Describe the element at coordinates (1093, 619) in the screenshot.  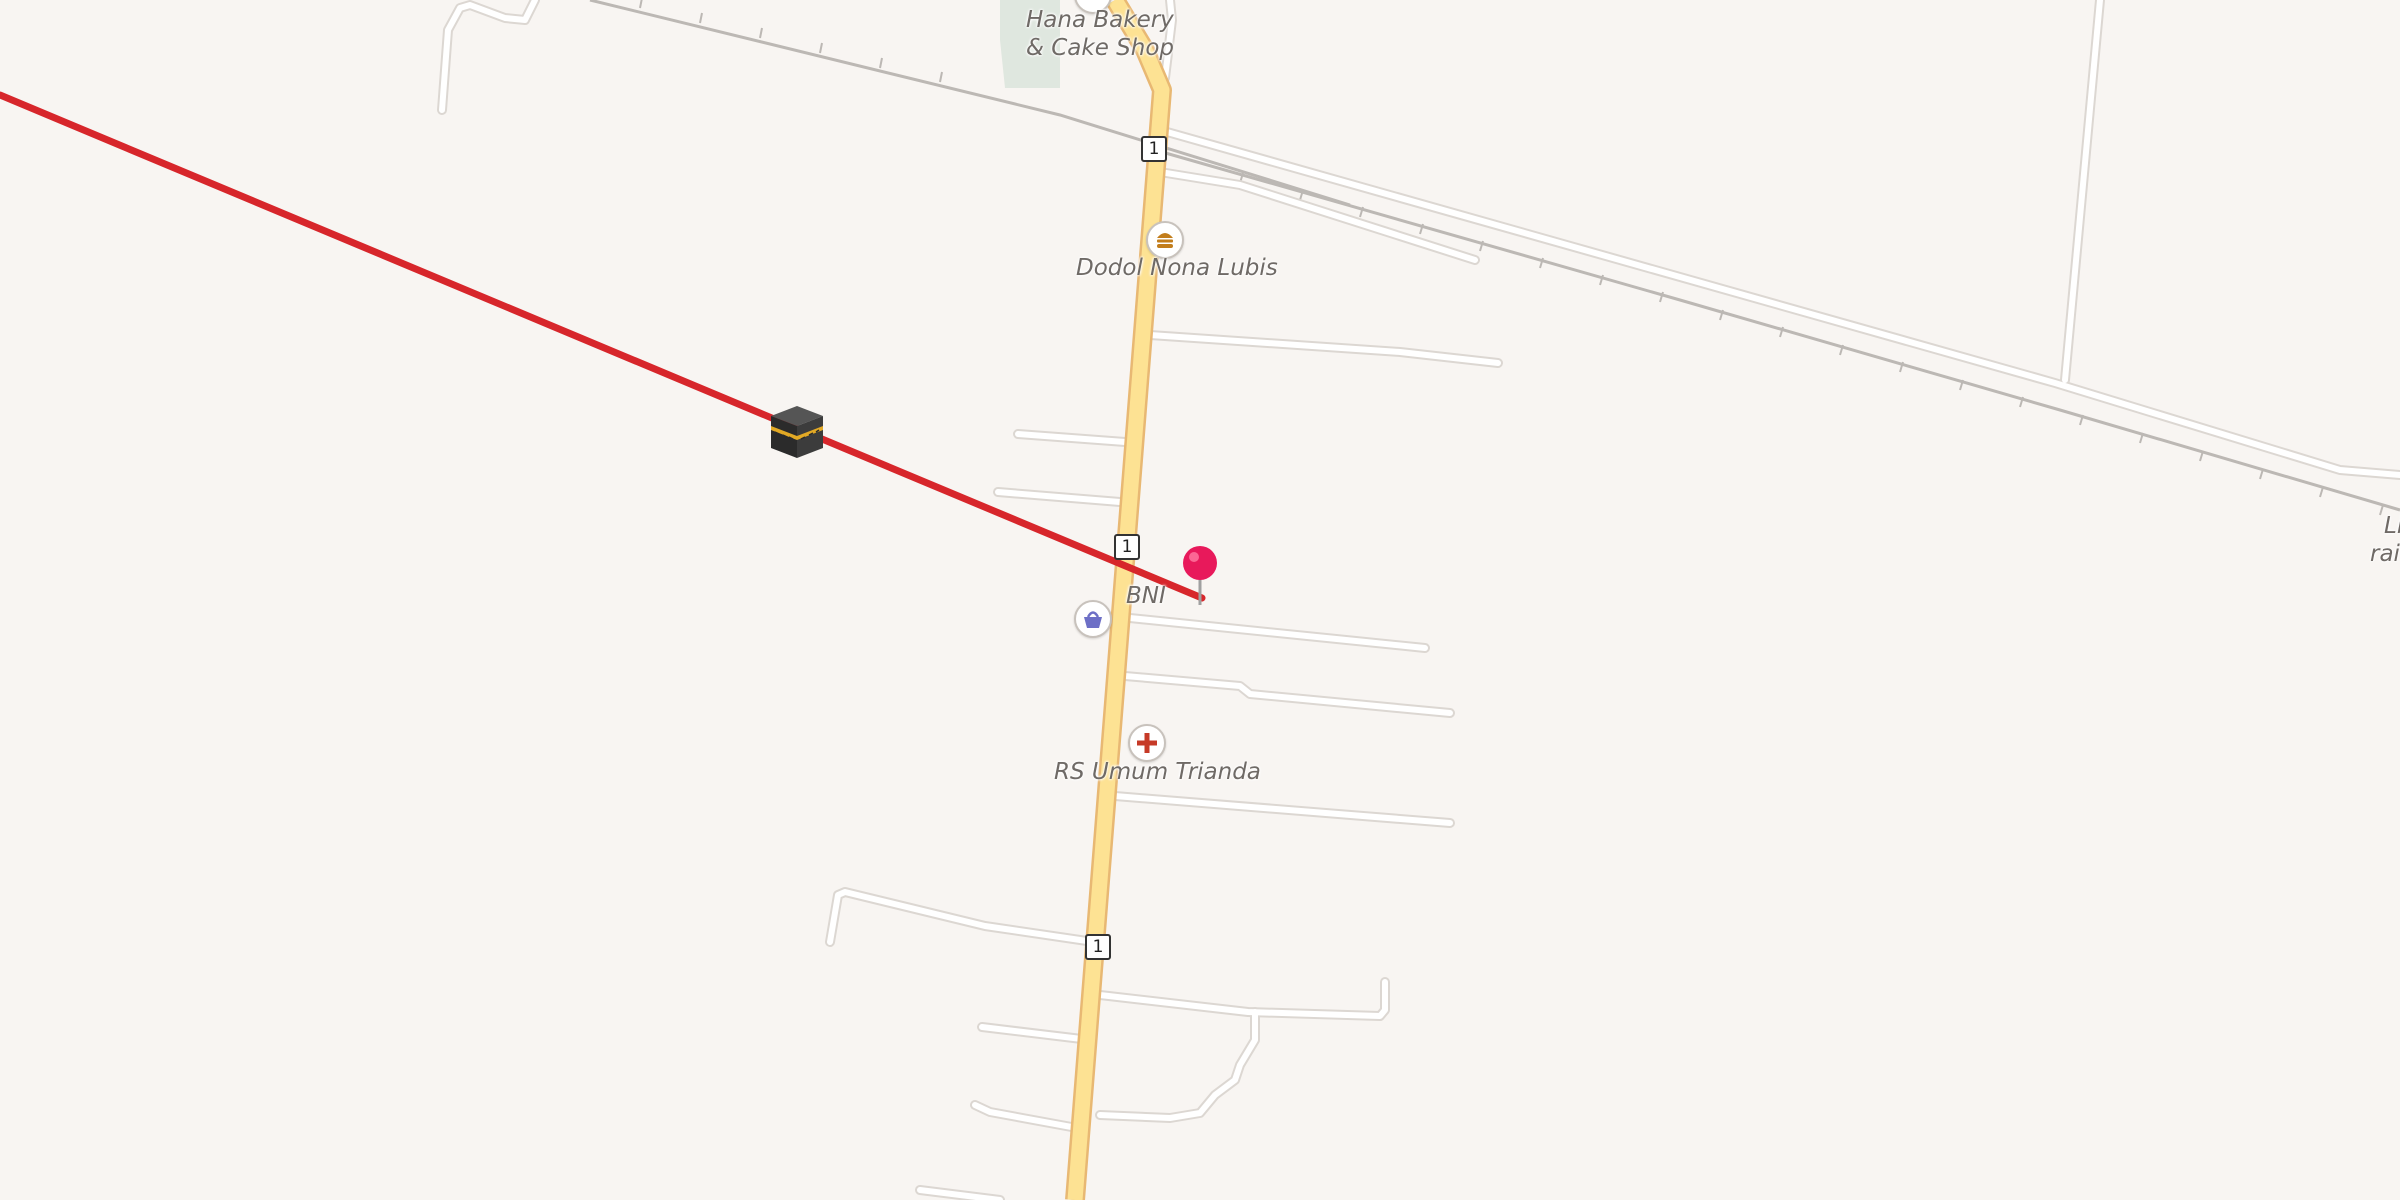
I see `shopping-basket-icon` at that location.